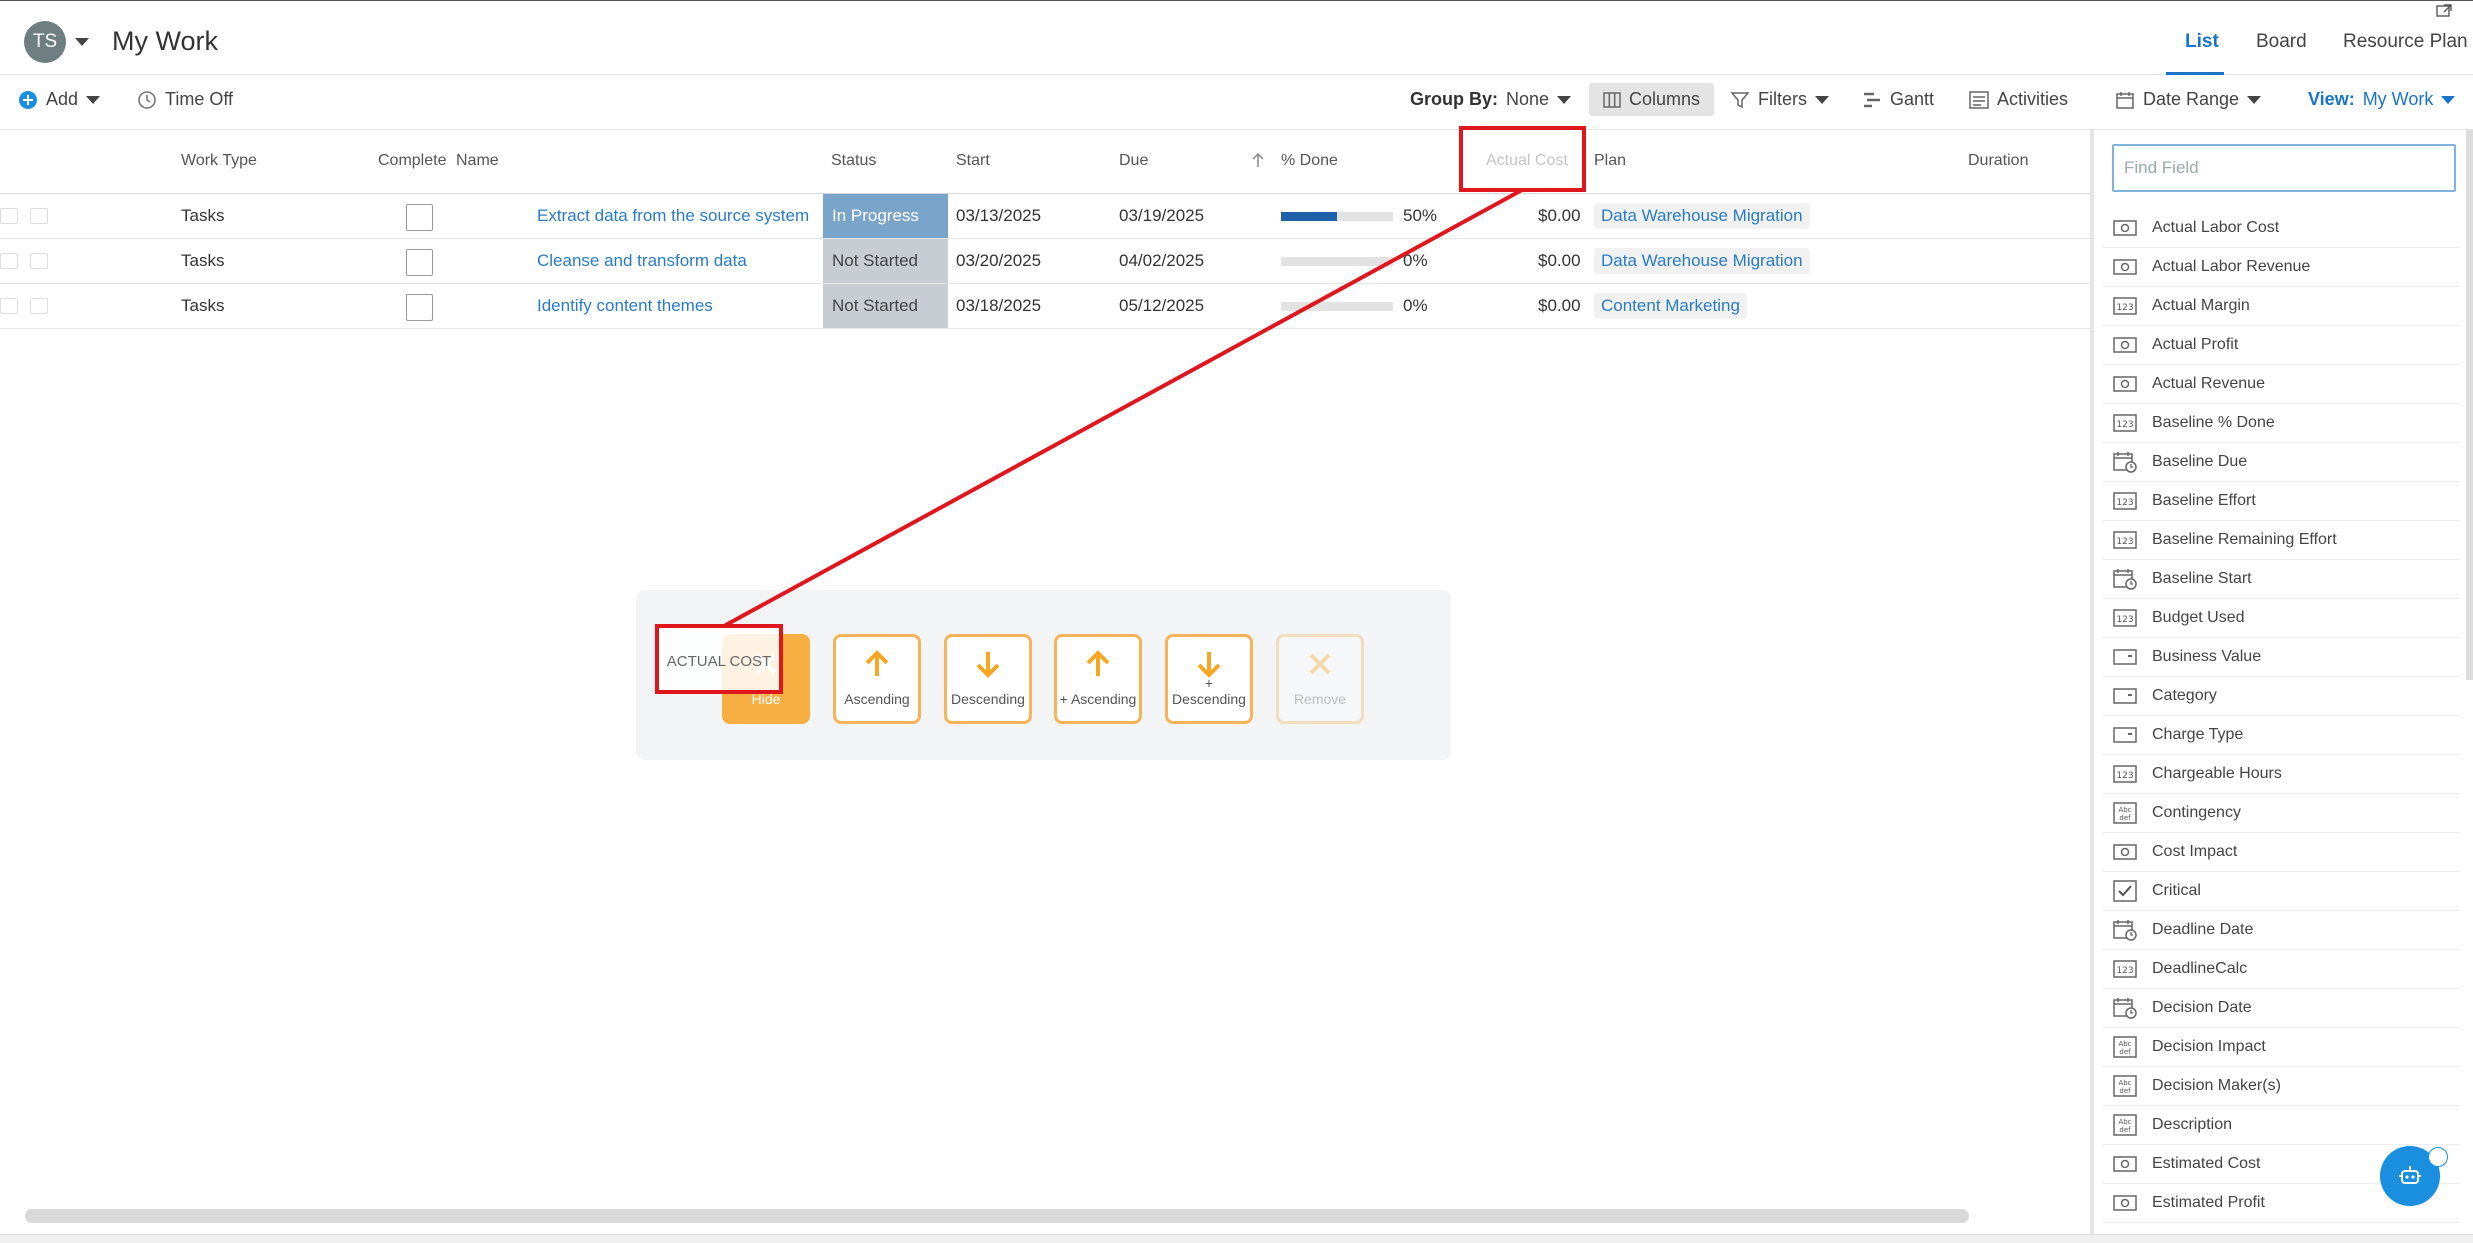  Describe the element at coordinates (2281, 345) in the screenshot. I see `field-item: Actual Profit` at that location.